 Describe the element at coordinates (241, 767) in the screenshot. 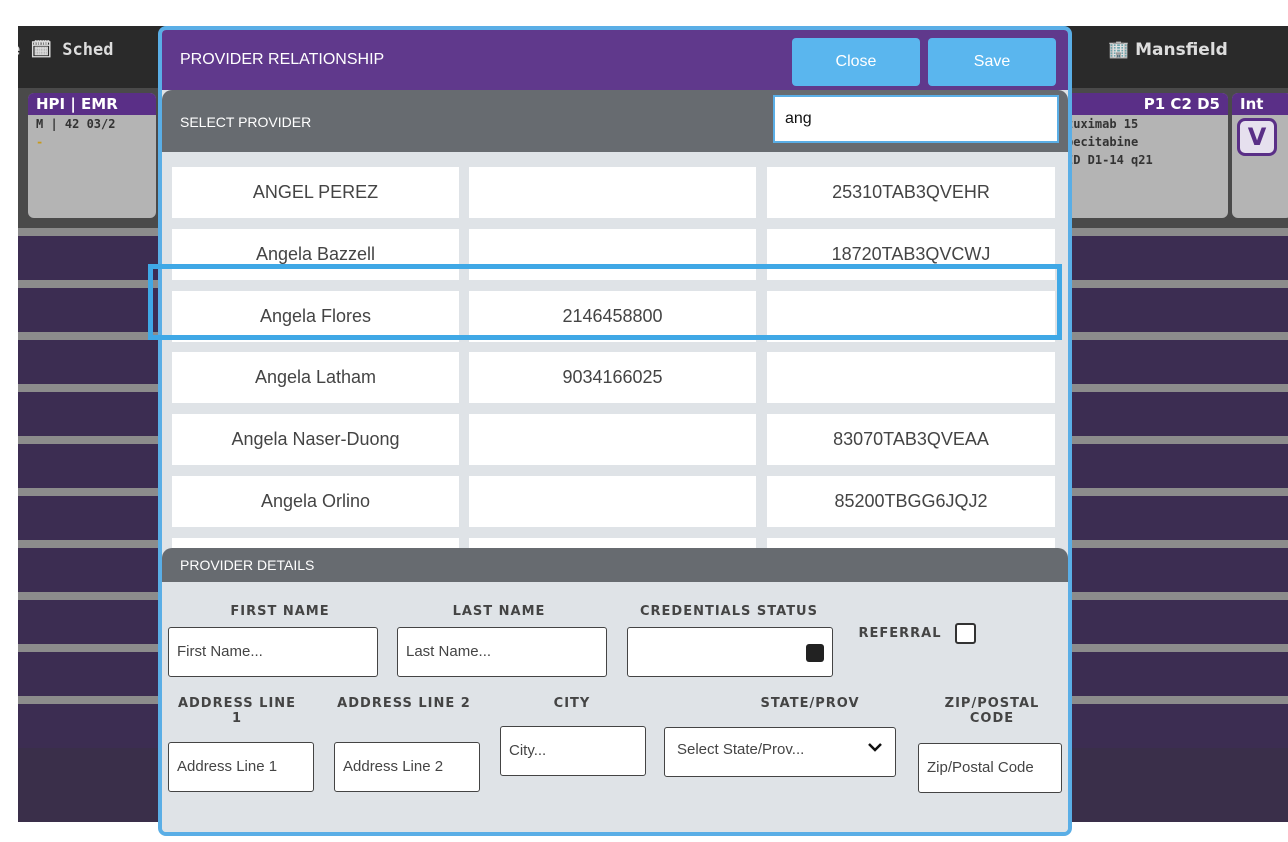

I see `address-line-1-field: Address Line 1` at that location.